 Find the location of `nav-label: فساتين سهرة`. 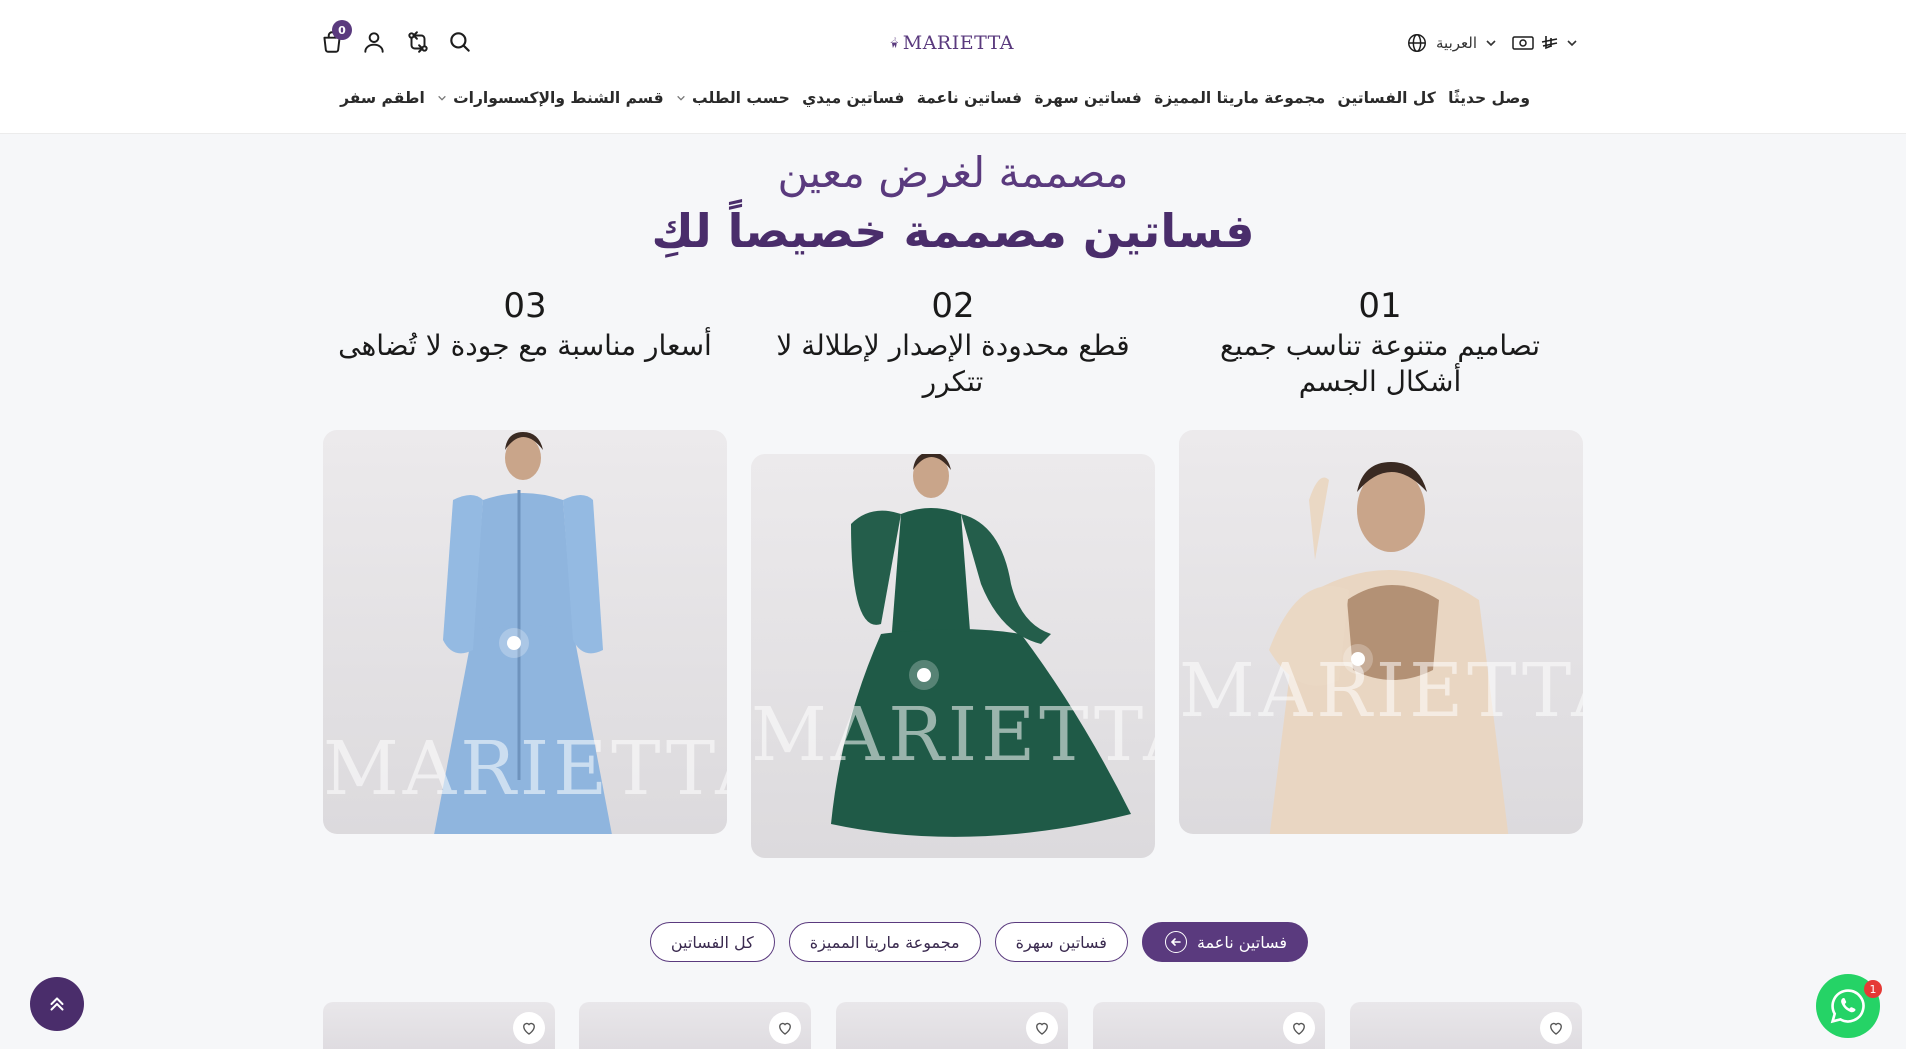

nav-label: فساتين سهرة is located at coordinates (1088, 98).